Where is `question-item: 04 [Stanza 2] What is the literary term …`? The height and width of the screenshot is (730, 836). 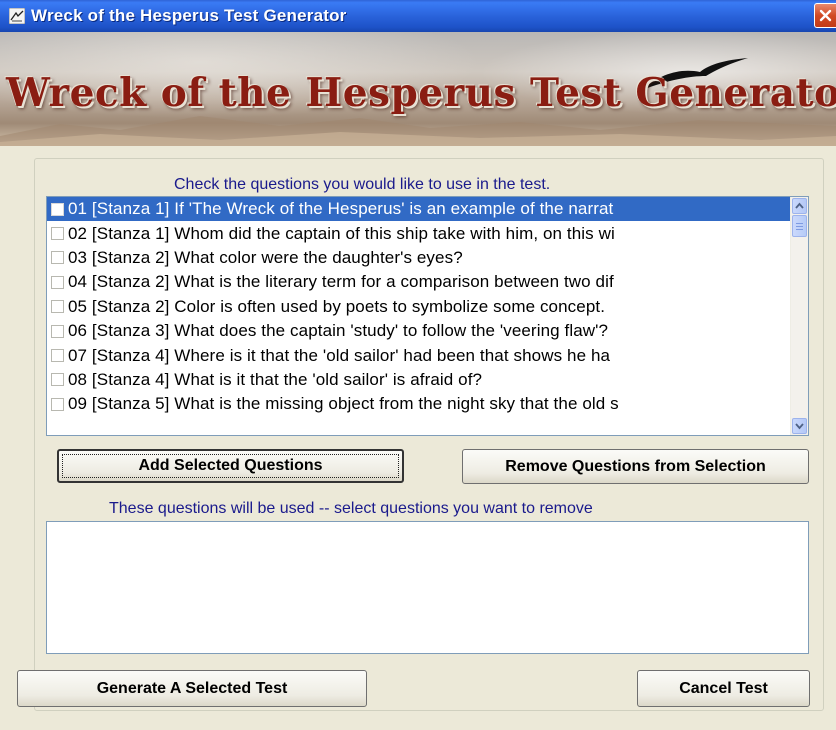 question-item: 04 [Stanza 2] What is the literary term … is located at coordinates (419, 282).